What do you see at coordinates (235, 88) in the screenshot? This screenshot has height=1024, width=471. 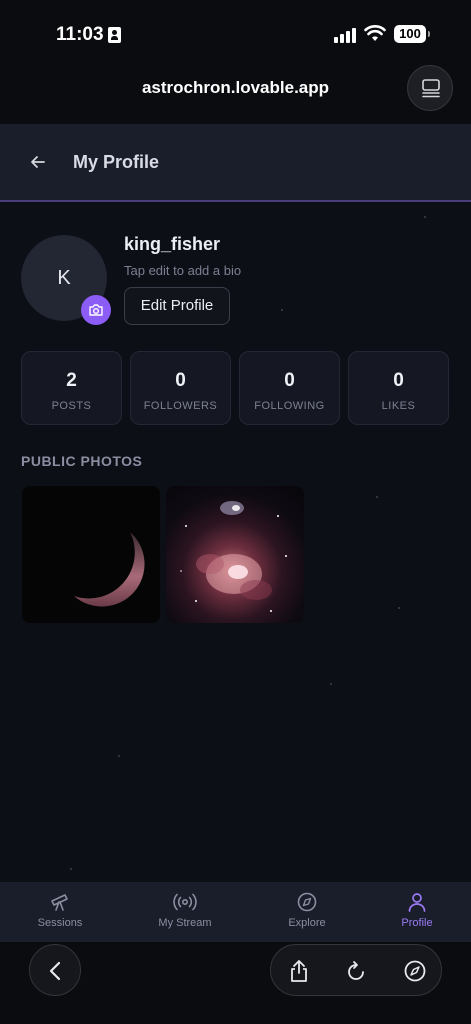 I see `url-text: astrochron.lovable.app` at bounding box center [235, 88].